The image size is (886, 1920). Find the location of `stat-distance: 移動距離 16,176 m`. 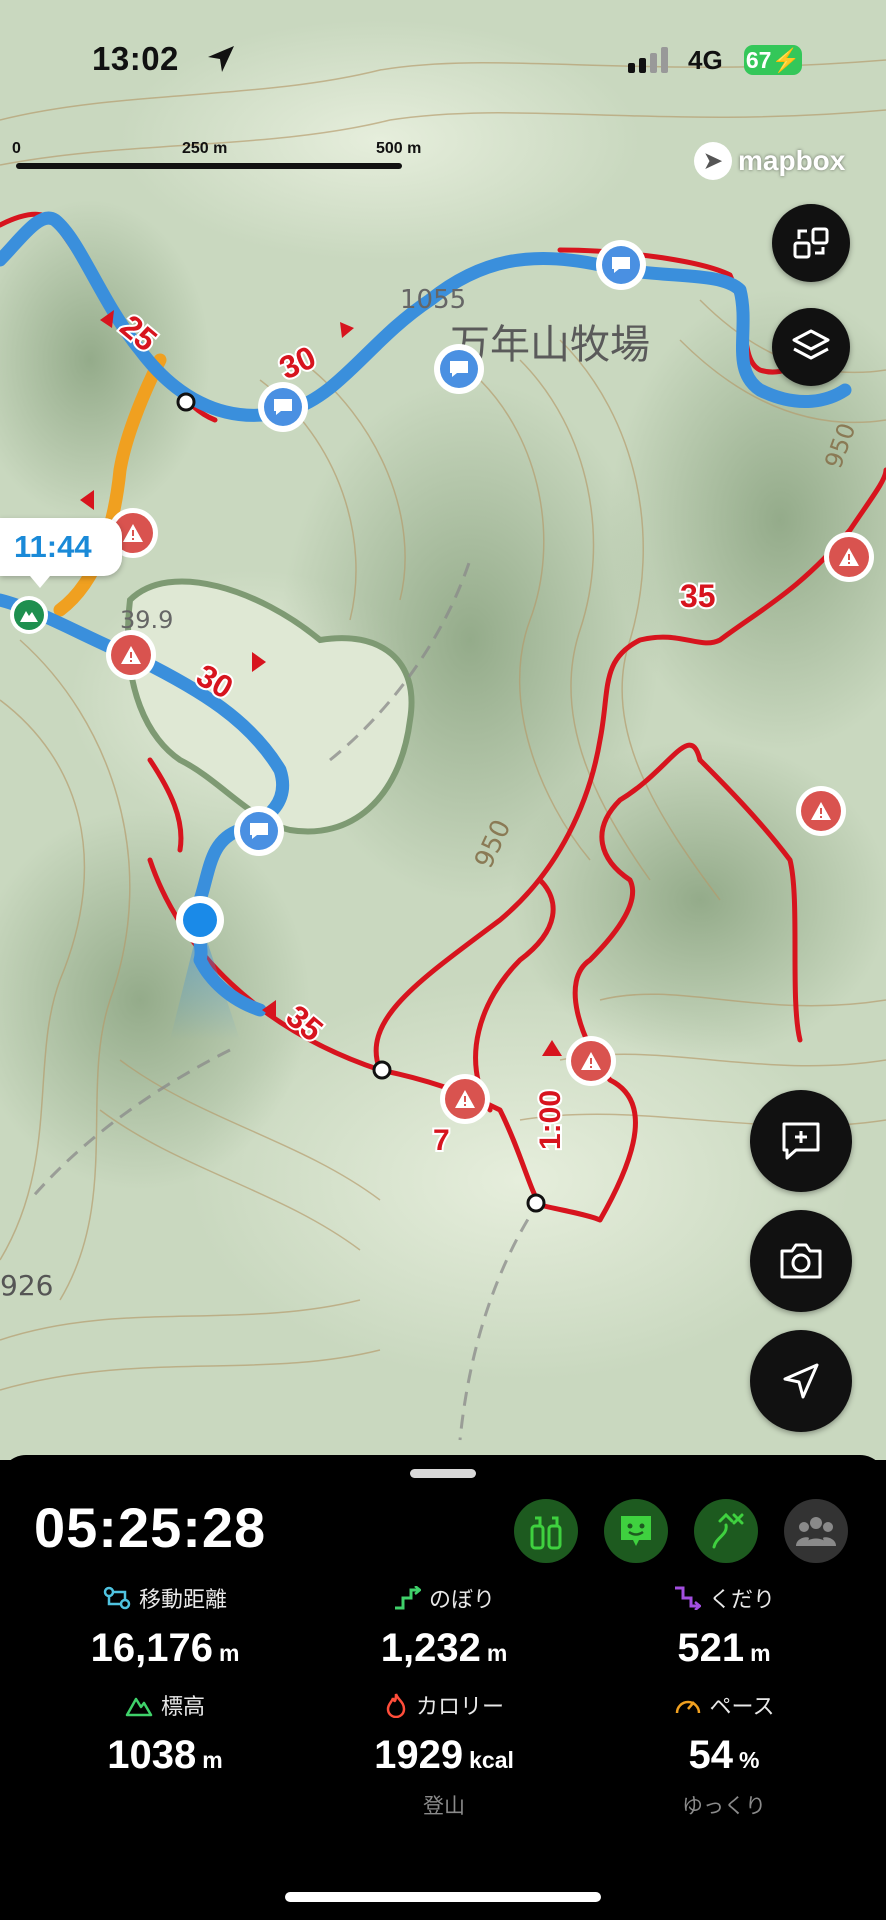

stat-distance: 移動距離 16,176 m is located at coordinates (165, 1628).